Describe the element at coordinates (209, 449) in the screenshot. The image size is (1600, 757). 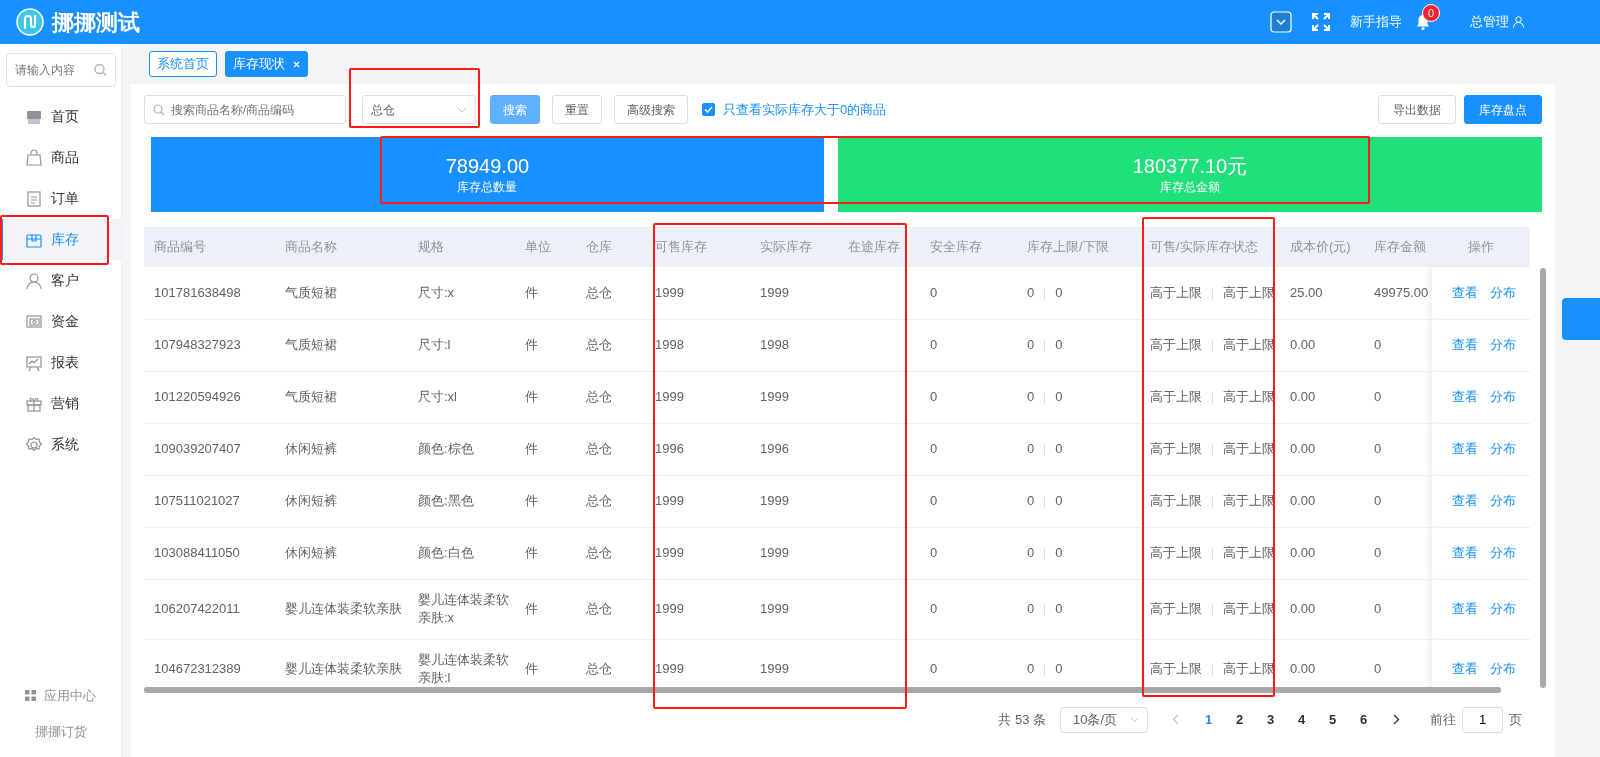
I see `table-cell: 109039207407` at that location.